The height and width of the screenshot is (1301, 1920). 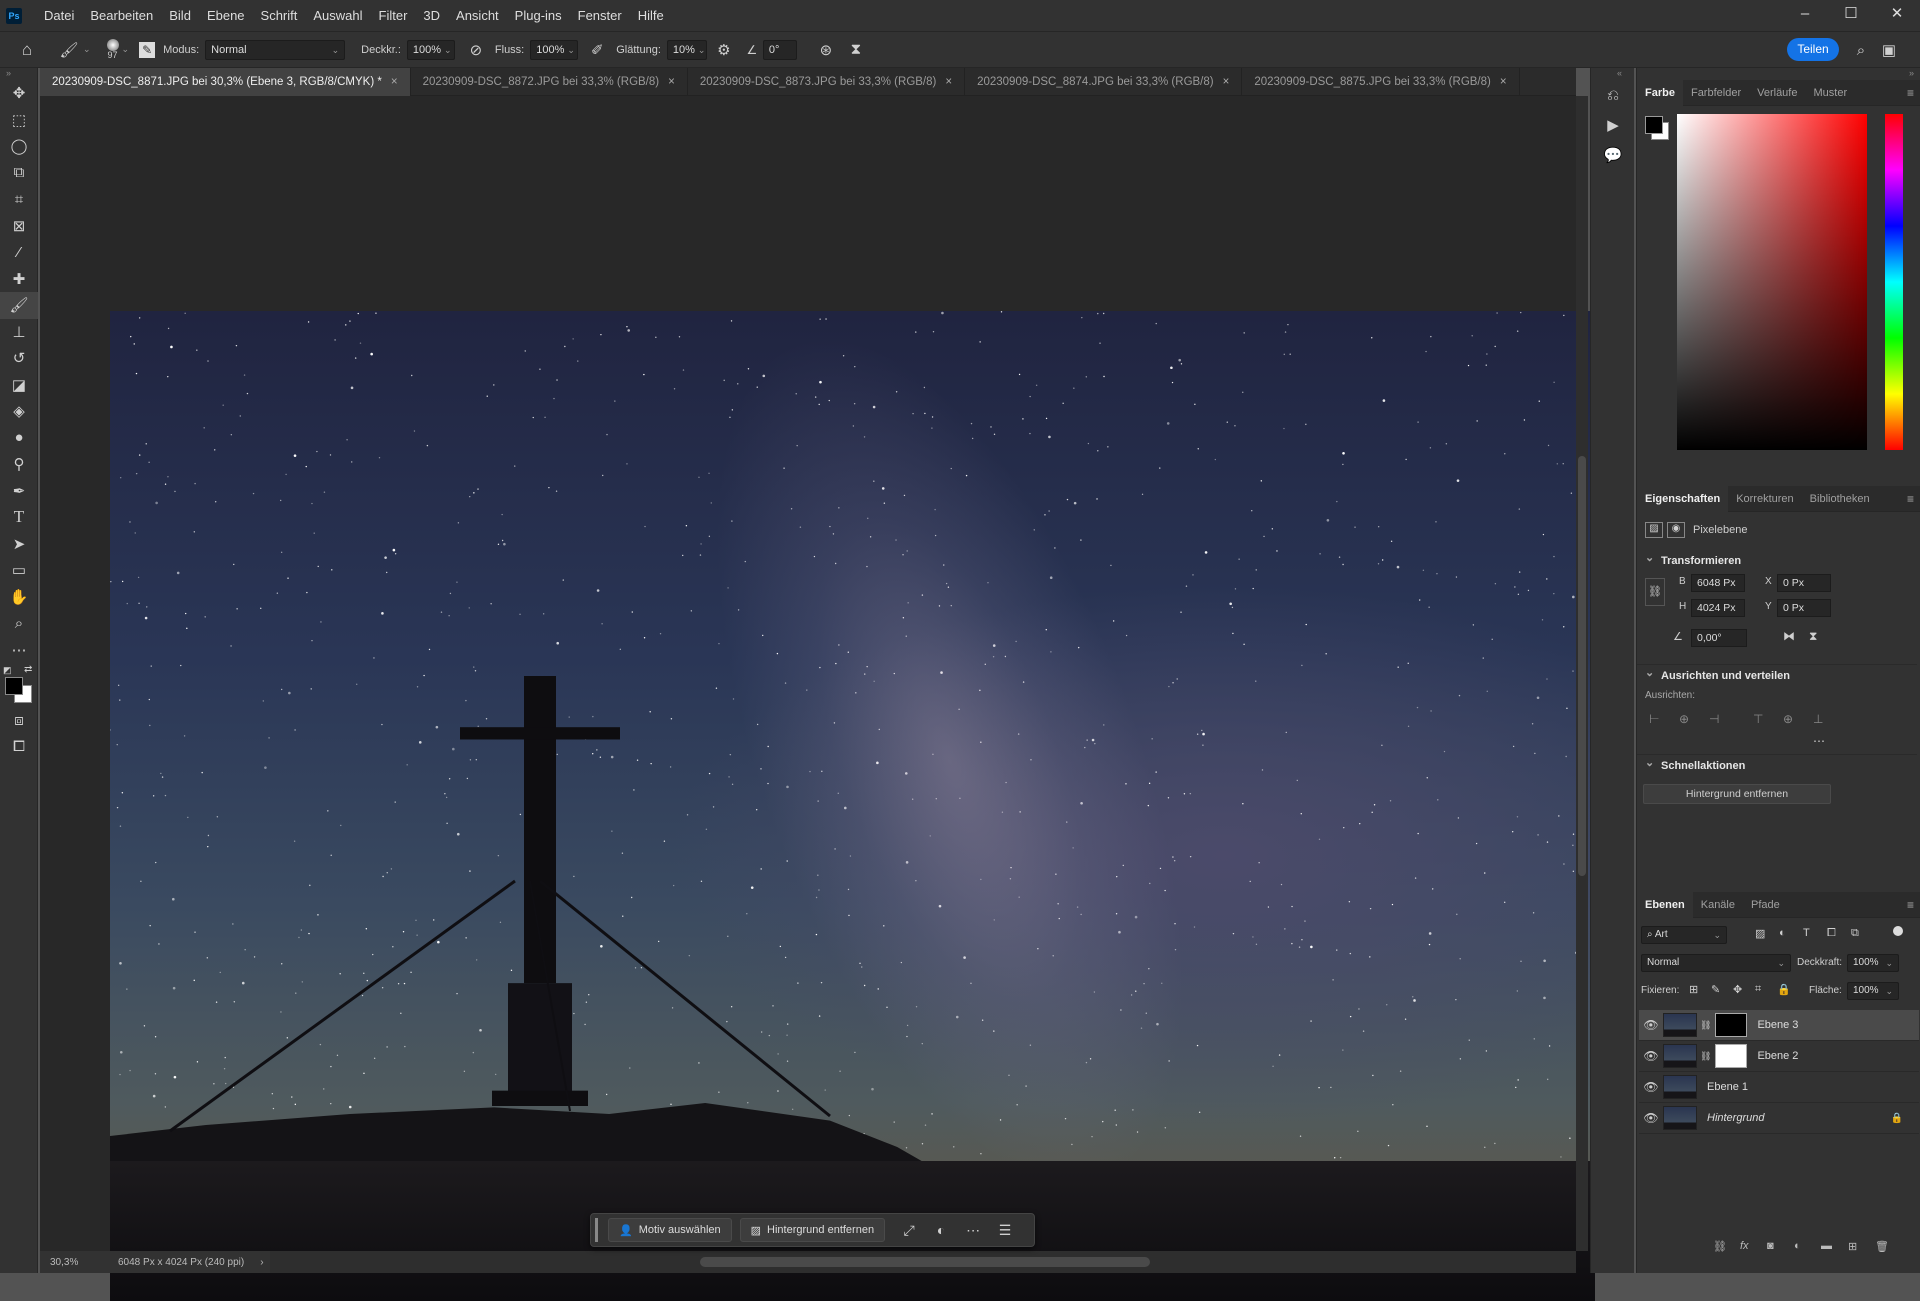 I want to click on stamp-tool-icon: ⊥, so click(x=19, y=332).